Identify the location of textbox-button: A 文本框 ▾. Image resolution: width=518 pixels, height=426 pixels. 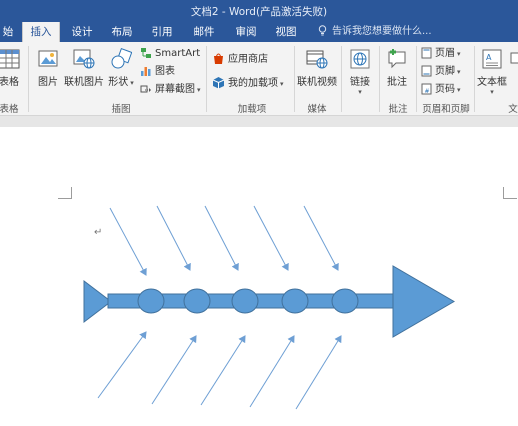
(492, 72).